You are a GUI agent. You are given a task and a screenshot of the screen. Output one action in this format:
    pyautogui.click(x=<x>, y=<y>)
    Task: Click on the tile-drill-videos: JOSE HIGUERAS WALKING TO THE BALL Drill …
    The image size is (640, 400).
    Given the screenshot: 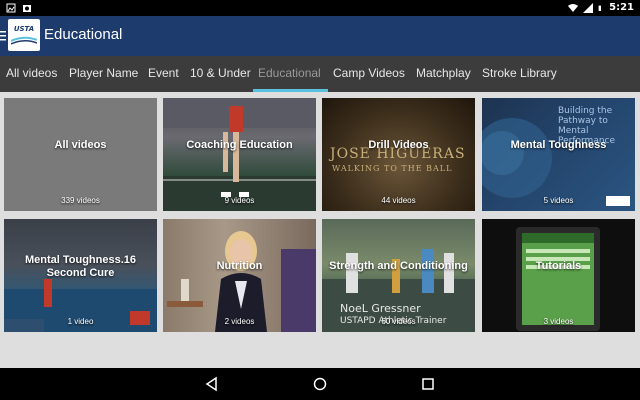 What is the action you would take?
    pyautogui.click(x=398, y=154)
    